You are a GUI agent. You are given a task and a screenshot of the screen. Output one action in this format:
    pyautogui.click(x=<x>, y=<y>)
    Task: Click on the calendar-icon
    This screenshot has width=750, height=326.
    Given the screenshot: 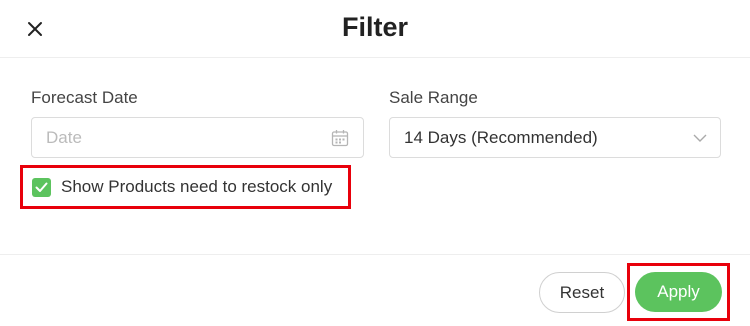 What is the action you would take?
    pyautogui.click(x=340, y=138)
    